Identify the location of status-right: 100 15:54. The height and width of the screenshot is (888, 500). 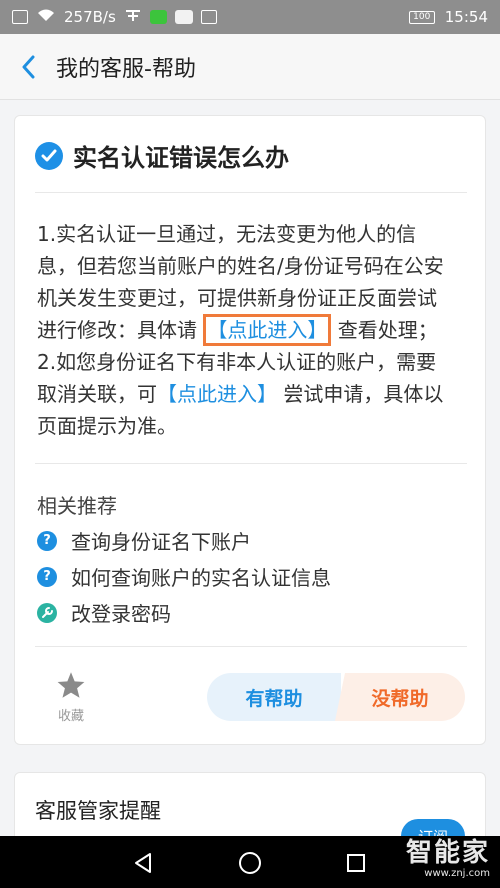
(448, 17).